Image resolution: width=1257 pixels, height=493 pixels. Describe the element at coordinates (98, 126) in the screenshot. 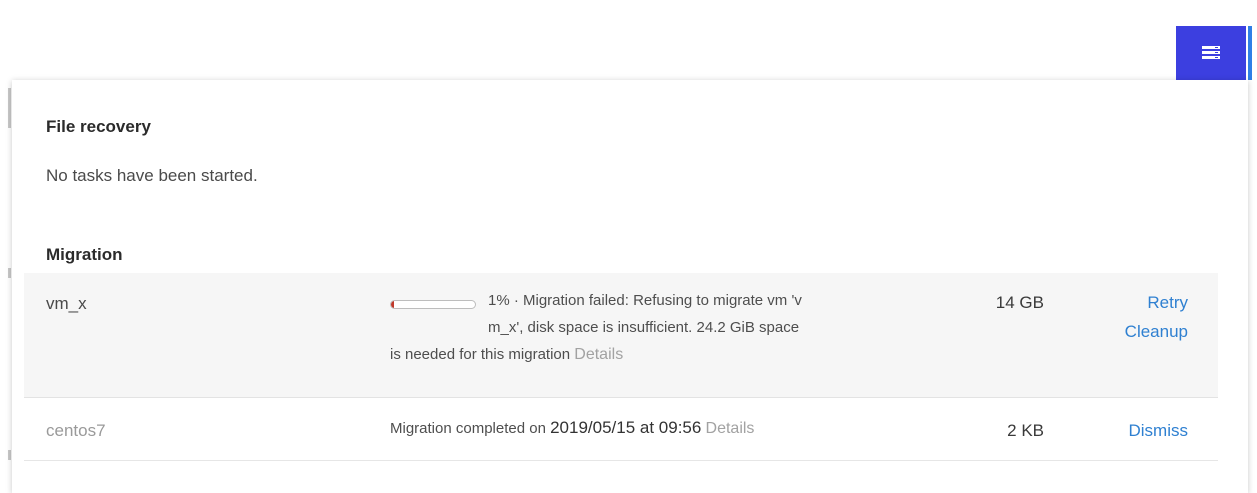

I see `file-recovery-title: File recovery` at that location.